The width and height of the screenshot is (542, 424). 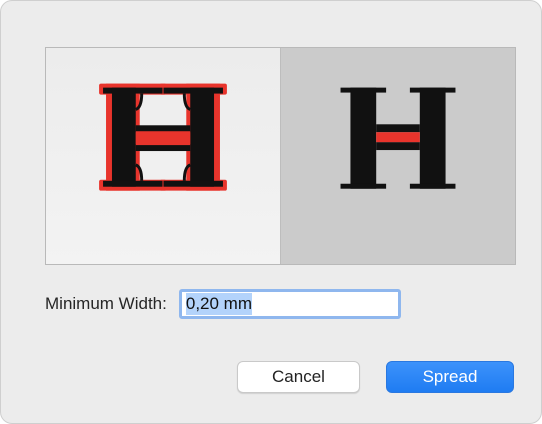 I want to click on crossbar-highlight, so click(x=163, y=138).